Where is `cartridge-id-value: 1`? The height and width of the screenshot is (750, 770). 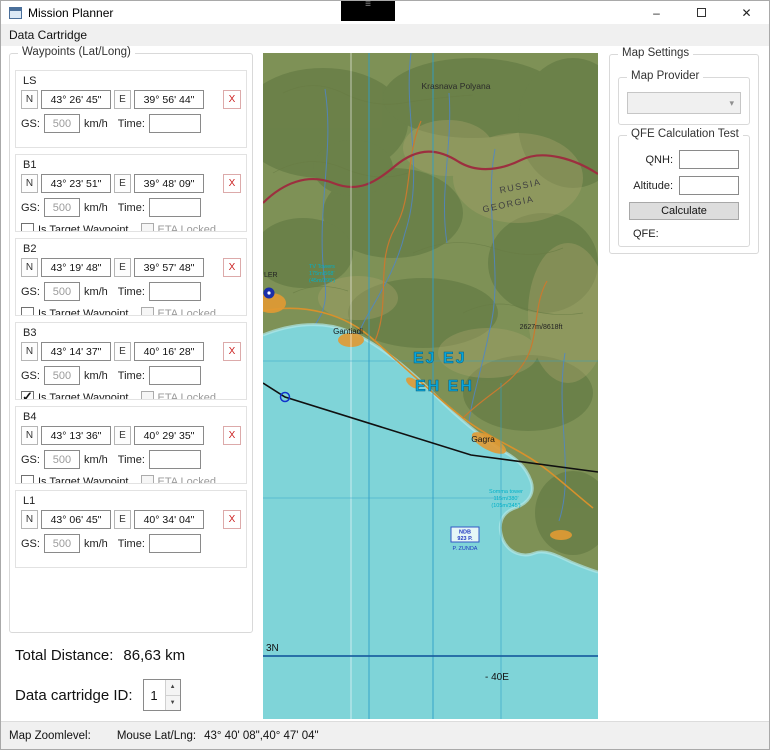
cartridge-id-value: 1 is located at coordinates (154, 695).